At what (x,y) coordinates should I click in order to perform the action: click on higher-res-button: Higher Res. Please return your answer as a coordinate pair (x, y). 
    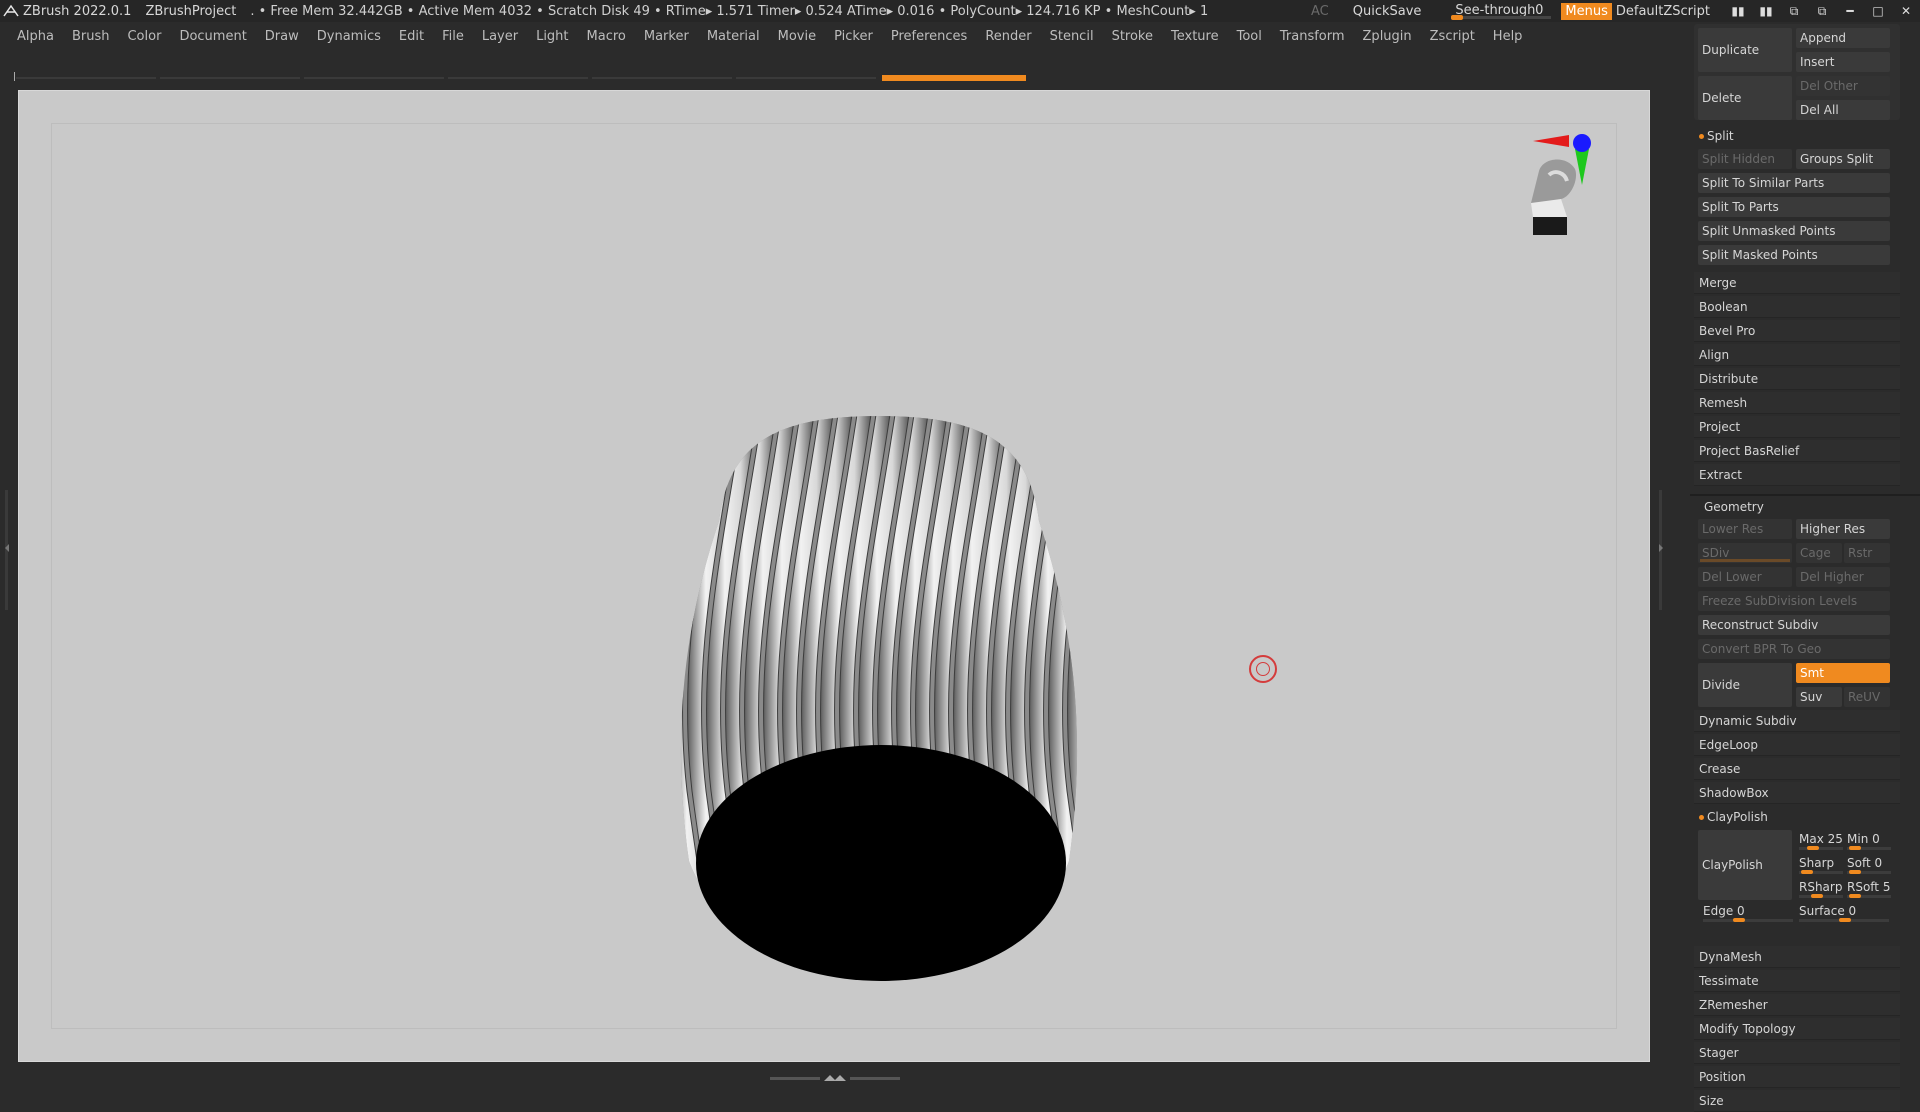
    Looking at the image, I should click on (1843, 529).